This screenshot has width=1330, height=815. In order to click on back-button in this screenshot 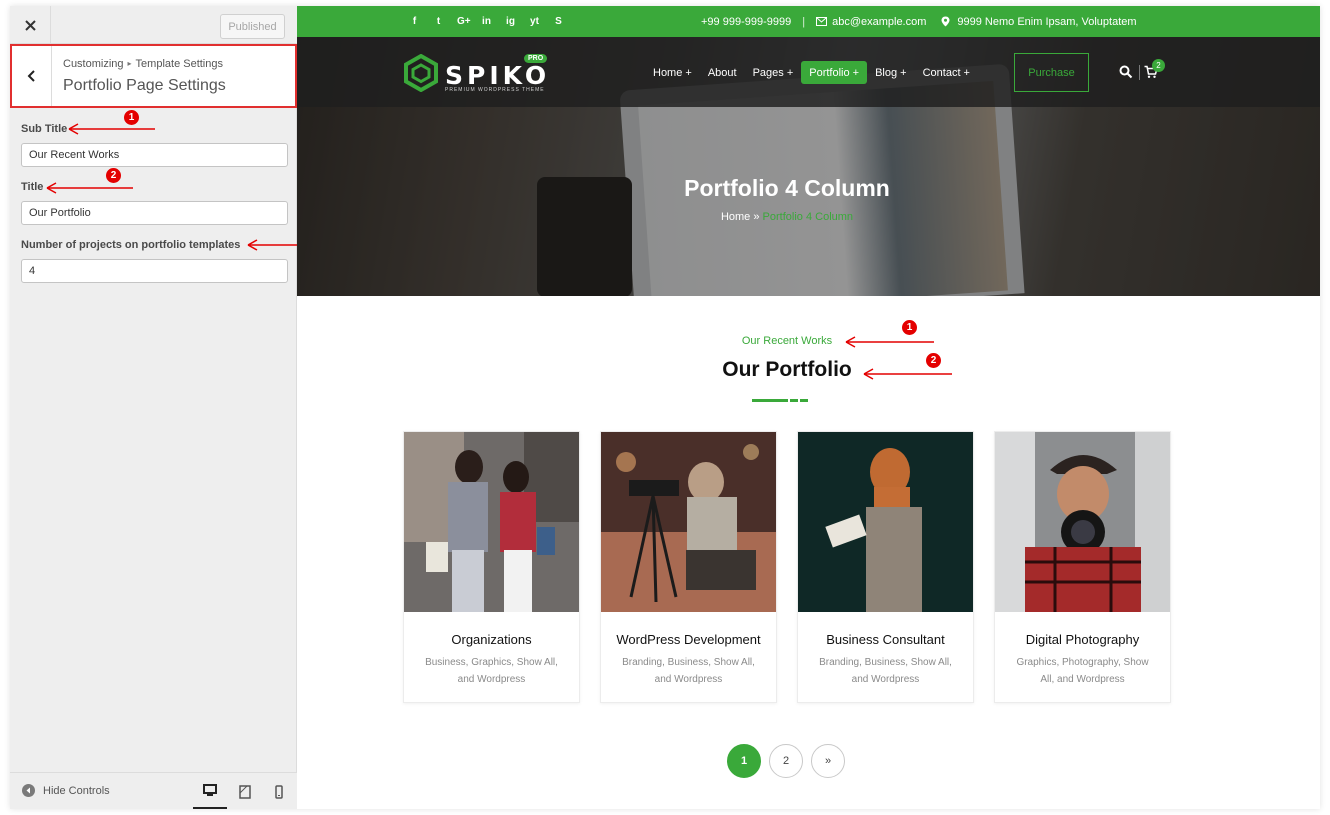, I will do `click(32, 76)`.